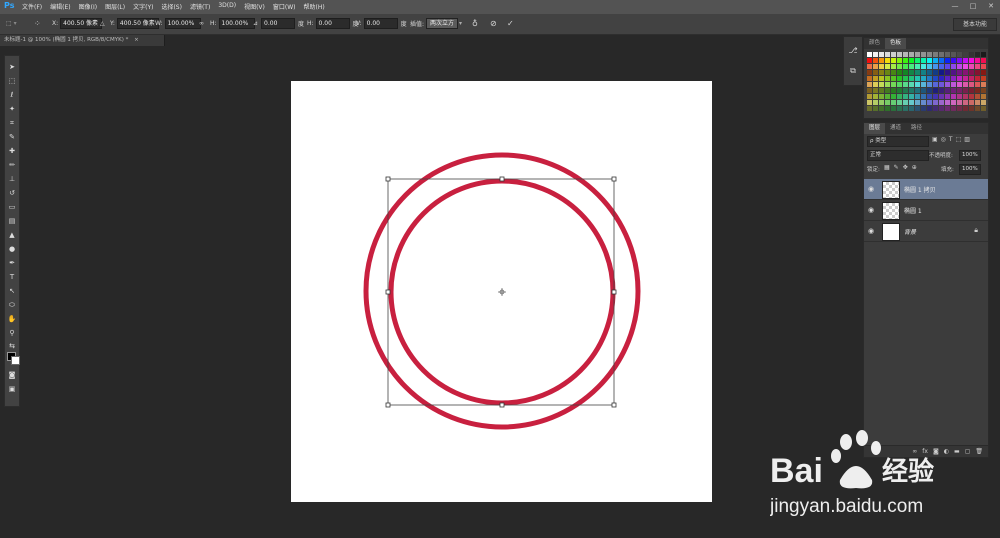  I want to click on crop-tool-icon: ⌗, so click(12, 123).